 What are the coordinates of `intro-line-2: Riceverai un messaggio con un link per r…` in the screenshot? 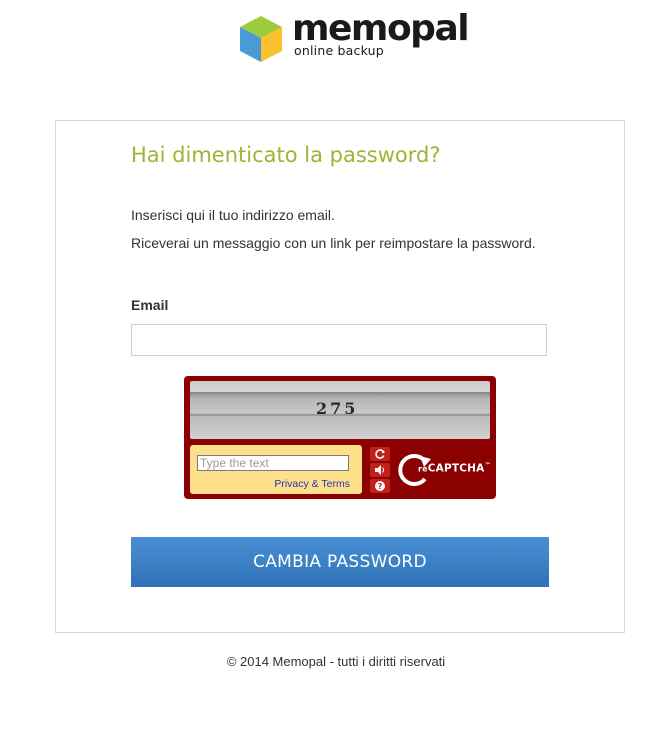 It's located at (333, 243).